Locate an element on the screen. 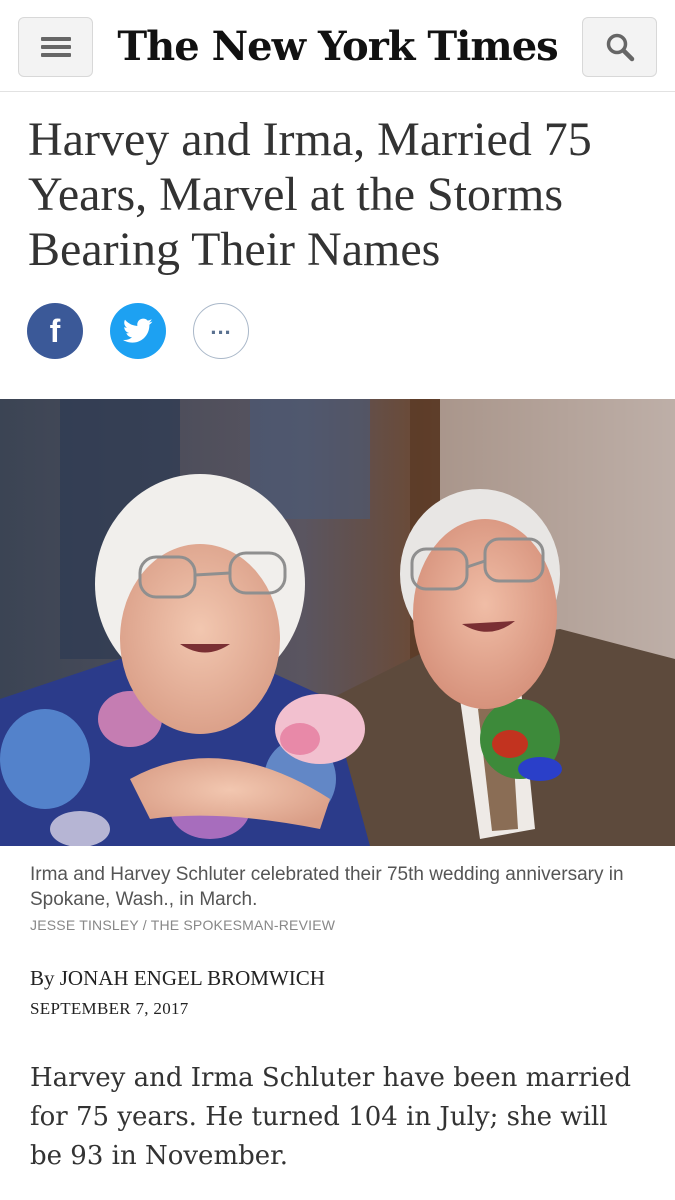 The height and width of the screenshot is (1200, 675). twitter-icon is located at coordinates (138, 330).